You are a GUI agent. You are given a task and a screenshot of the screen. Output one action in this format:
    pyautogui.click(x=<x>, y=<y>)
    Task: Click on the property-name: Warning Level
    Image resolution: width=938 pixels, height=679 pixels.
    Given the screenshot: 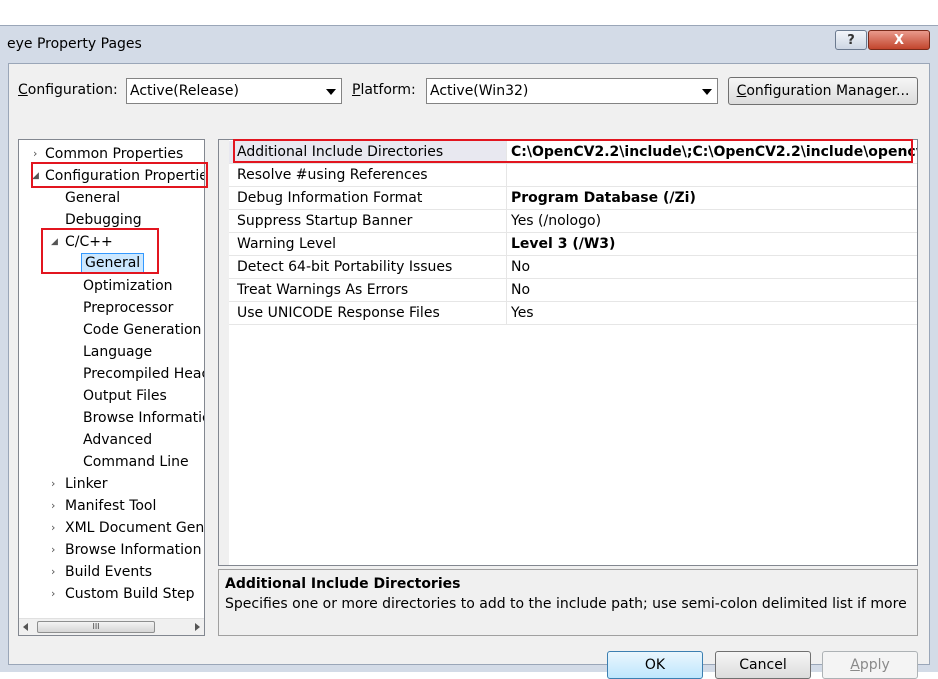 What is the action you would take?
    pyautogui.click(x=368, y=244)
    